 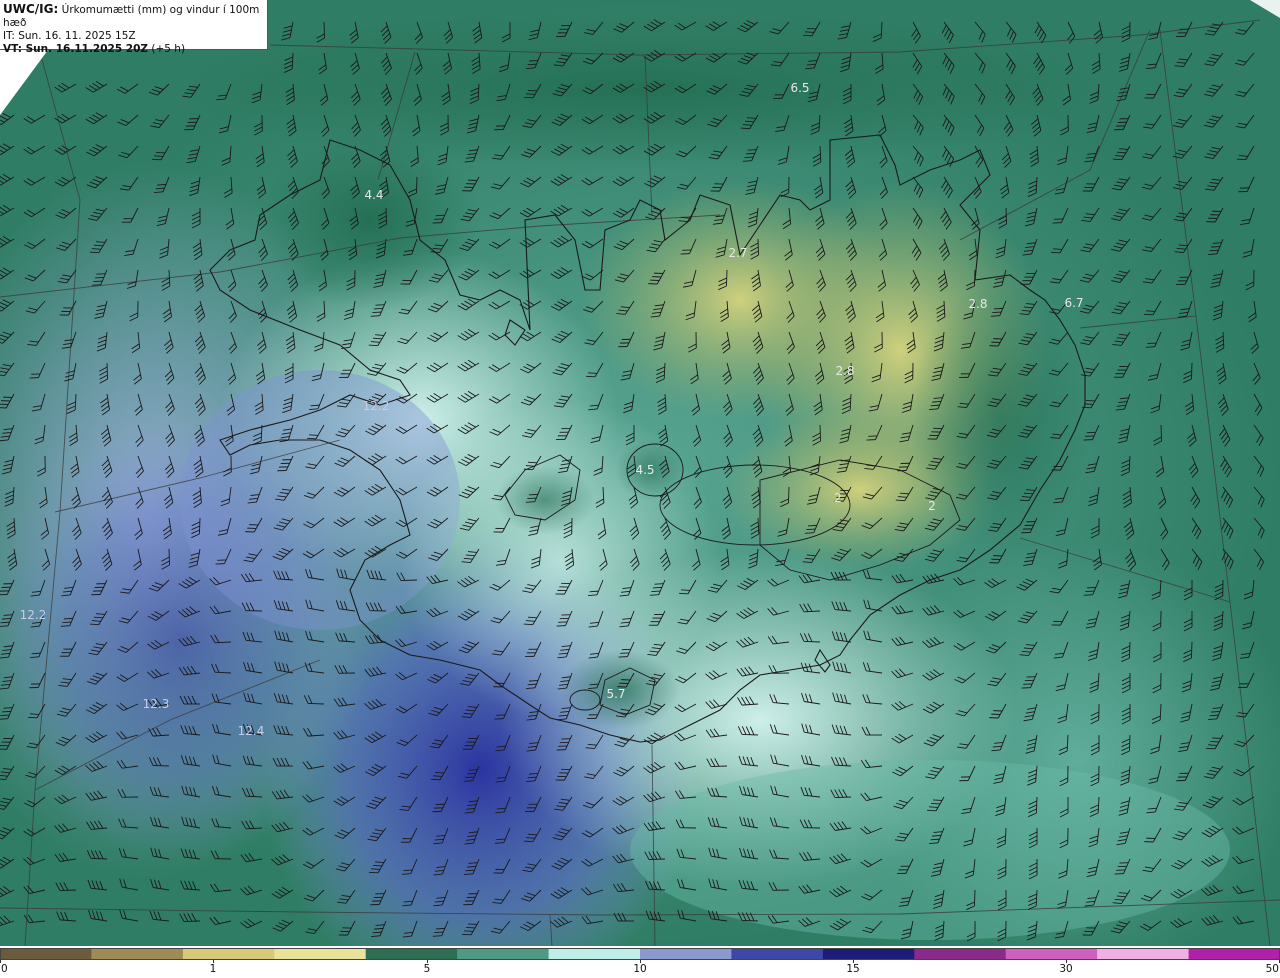 What do you see at coordinates (853, 969) in the screenshot?
I see `colorbar-tick-15: 15` at bounding box center [853, 969].